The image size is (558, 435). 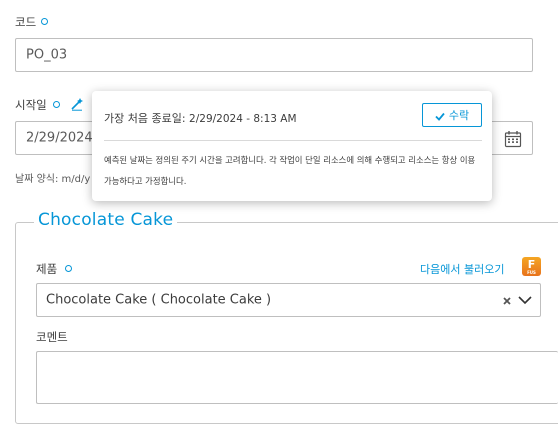 What do you see at coordinates (53, 179) in the screenshot?
I see `date-format-hint: 날짜 양식: m/d/y` at bounding box center [53, 179].